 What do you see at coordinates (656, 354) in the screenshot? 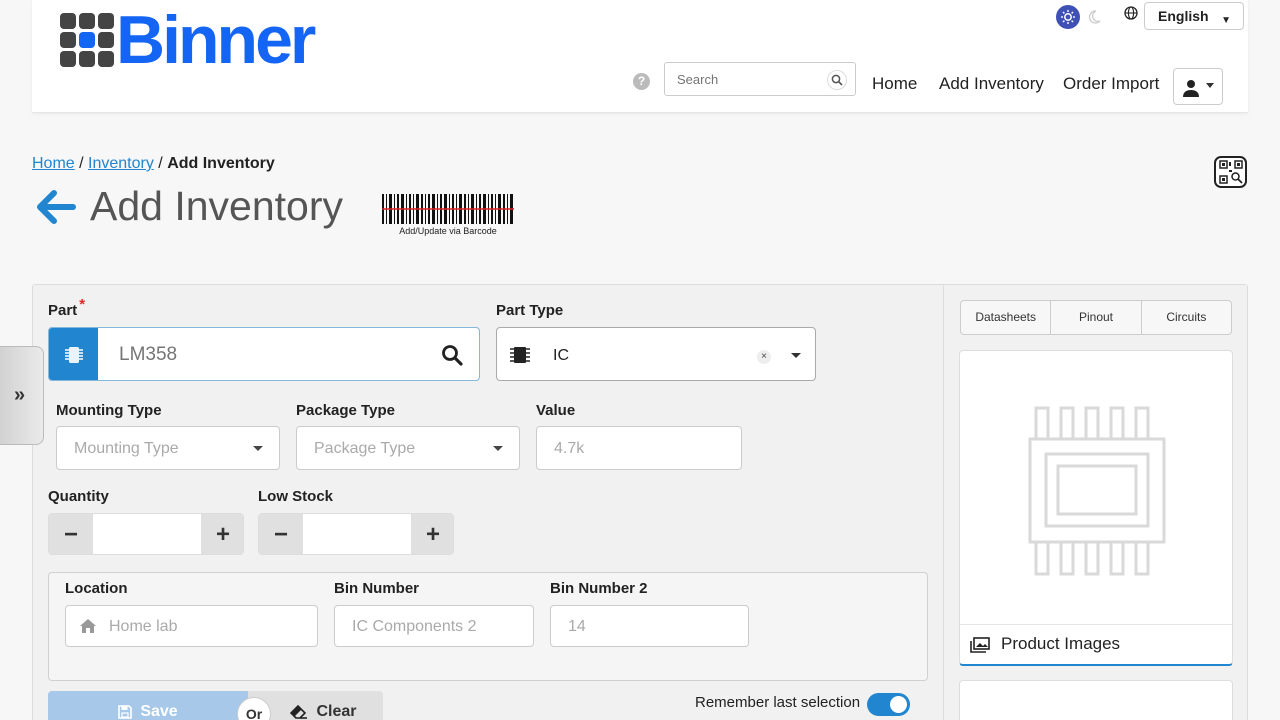
I see `part-type-select: IC ×` at bounding box center [656, 354].